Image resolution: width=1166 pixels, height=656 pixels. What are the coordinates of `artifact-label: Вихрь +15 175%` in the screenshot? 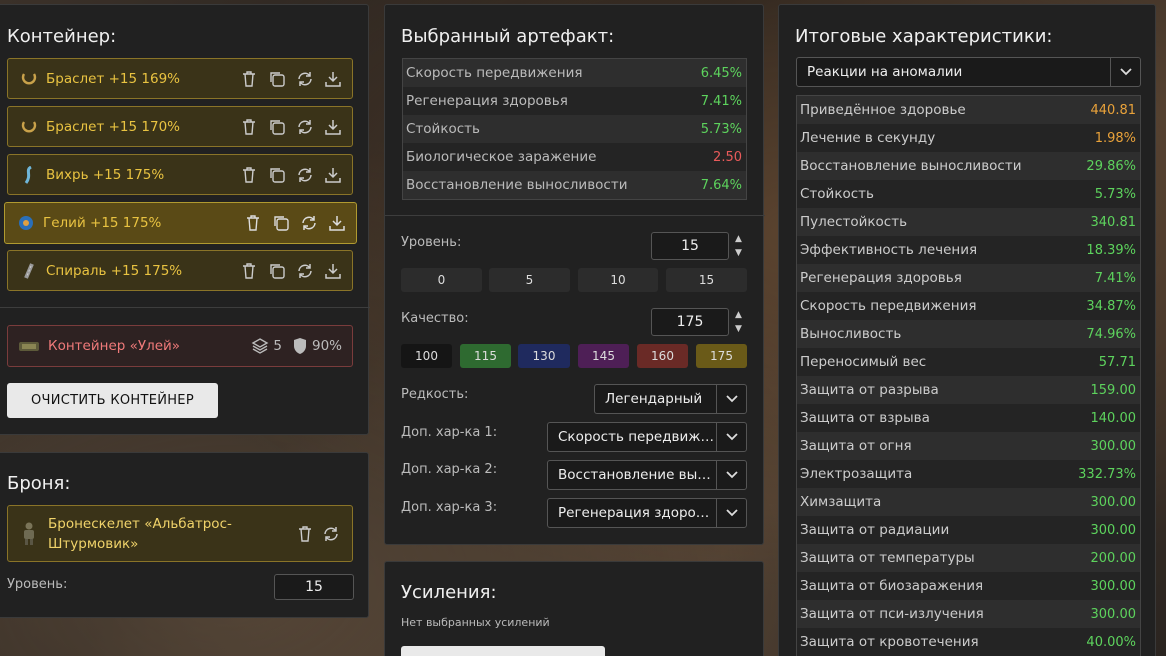 It's located at (105, 174).